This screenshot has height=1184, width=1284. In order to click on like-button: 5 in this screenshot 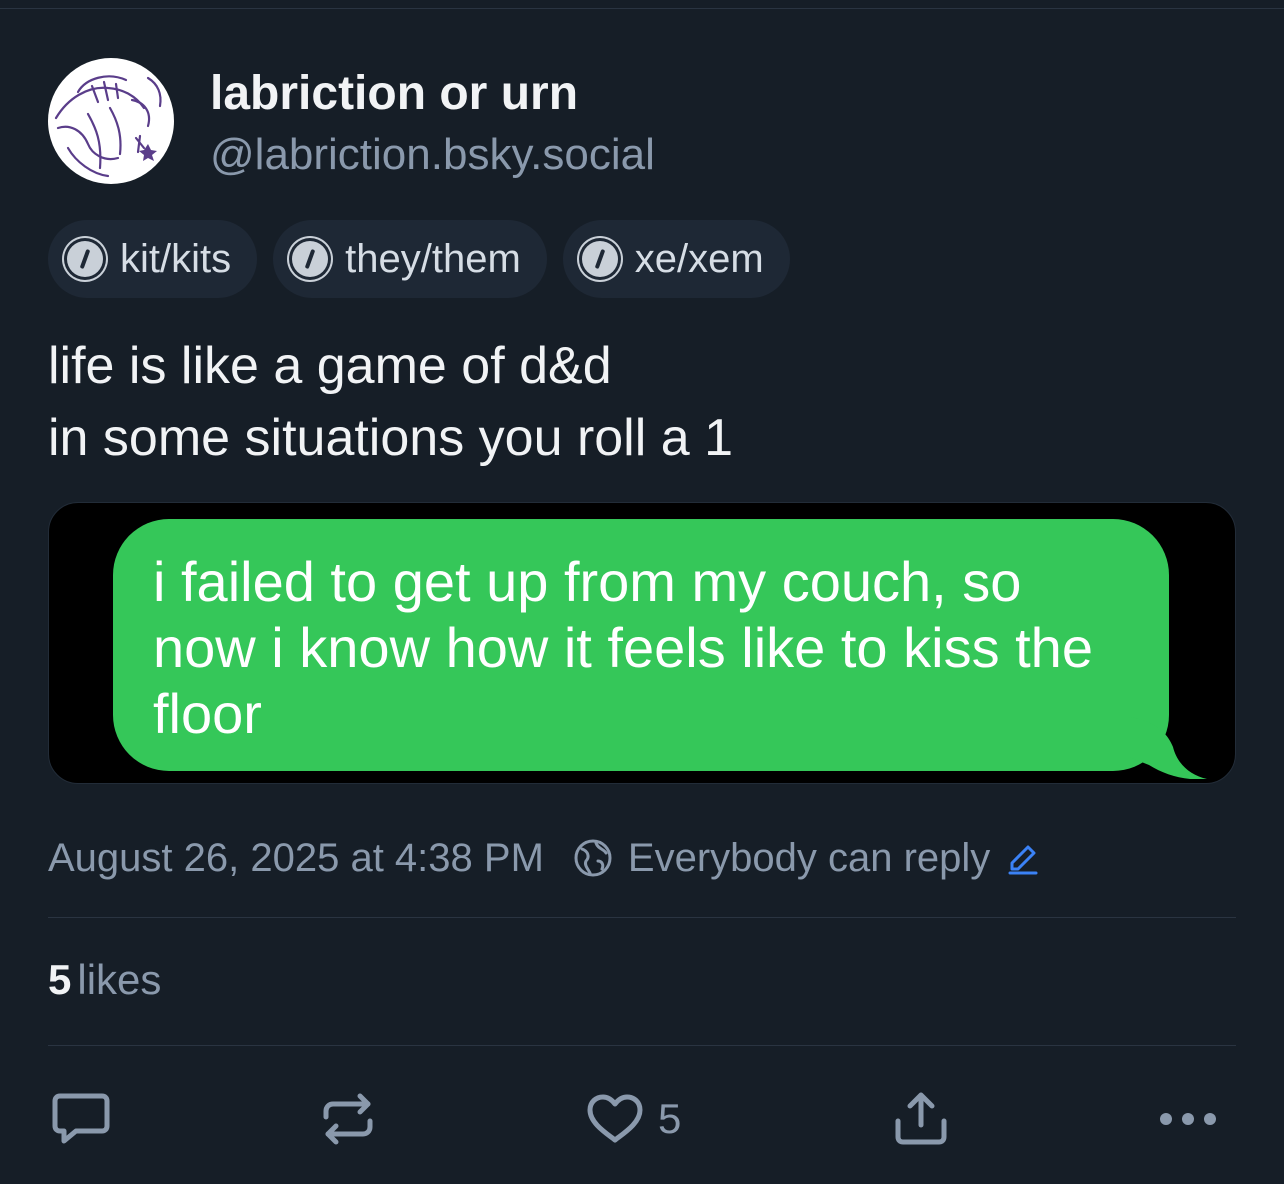, I will do `click(633, 1119)`.